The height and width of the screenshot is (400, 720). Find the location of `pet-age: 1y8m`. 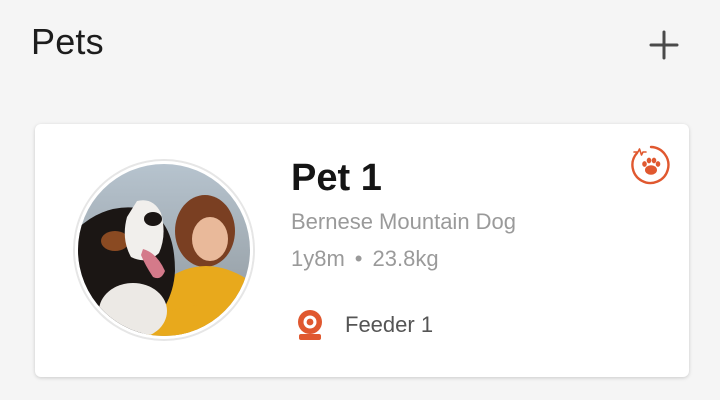

pet-age: 1y8m is located at coordinates (318, 258).